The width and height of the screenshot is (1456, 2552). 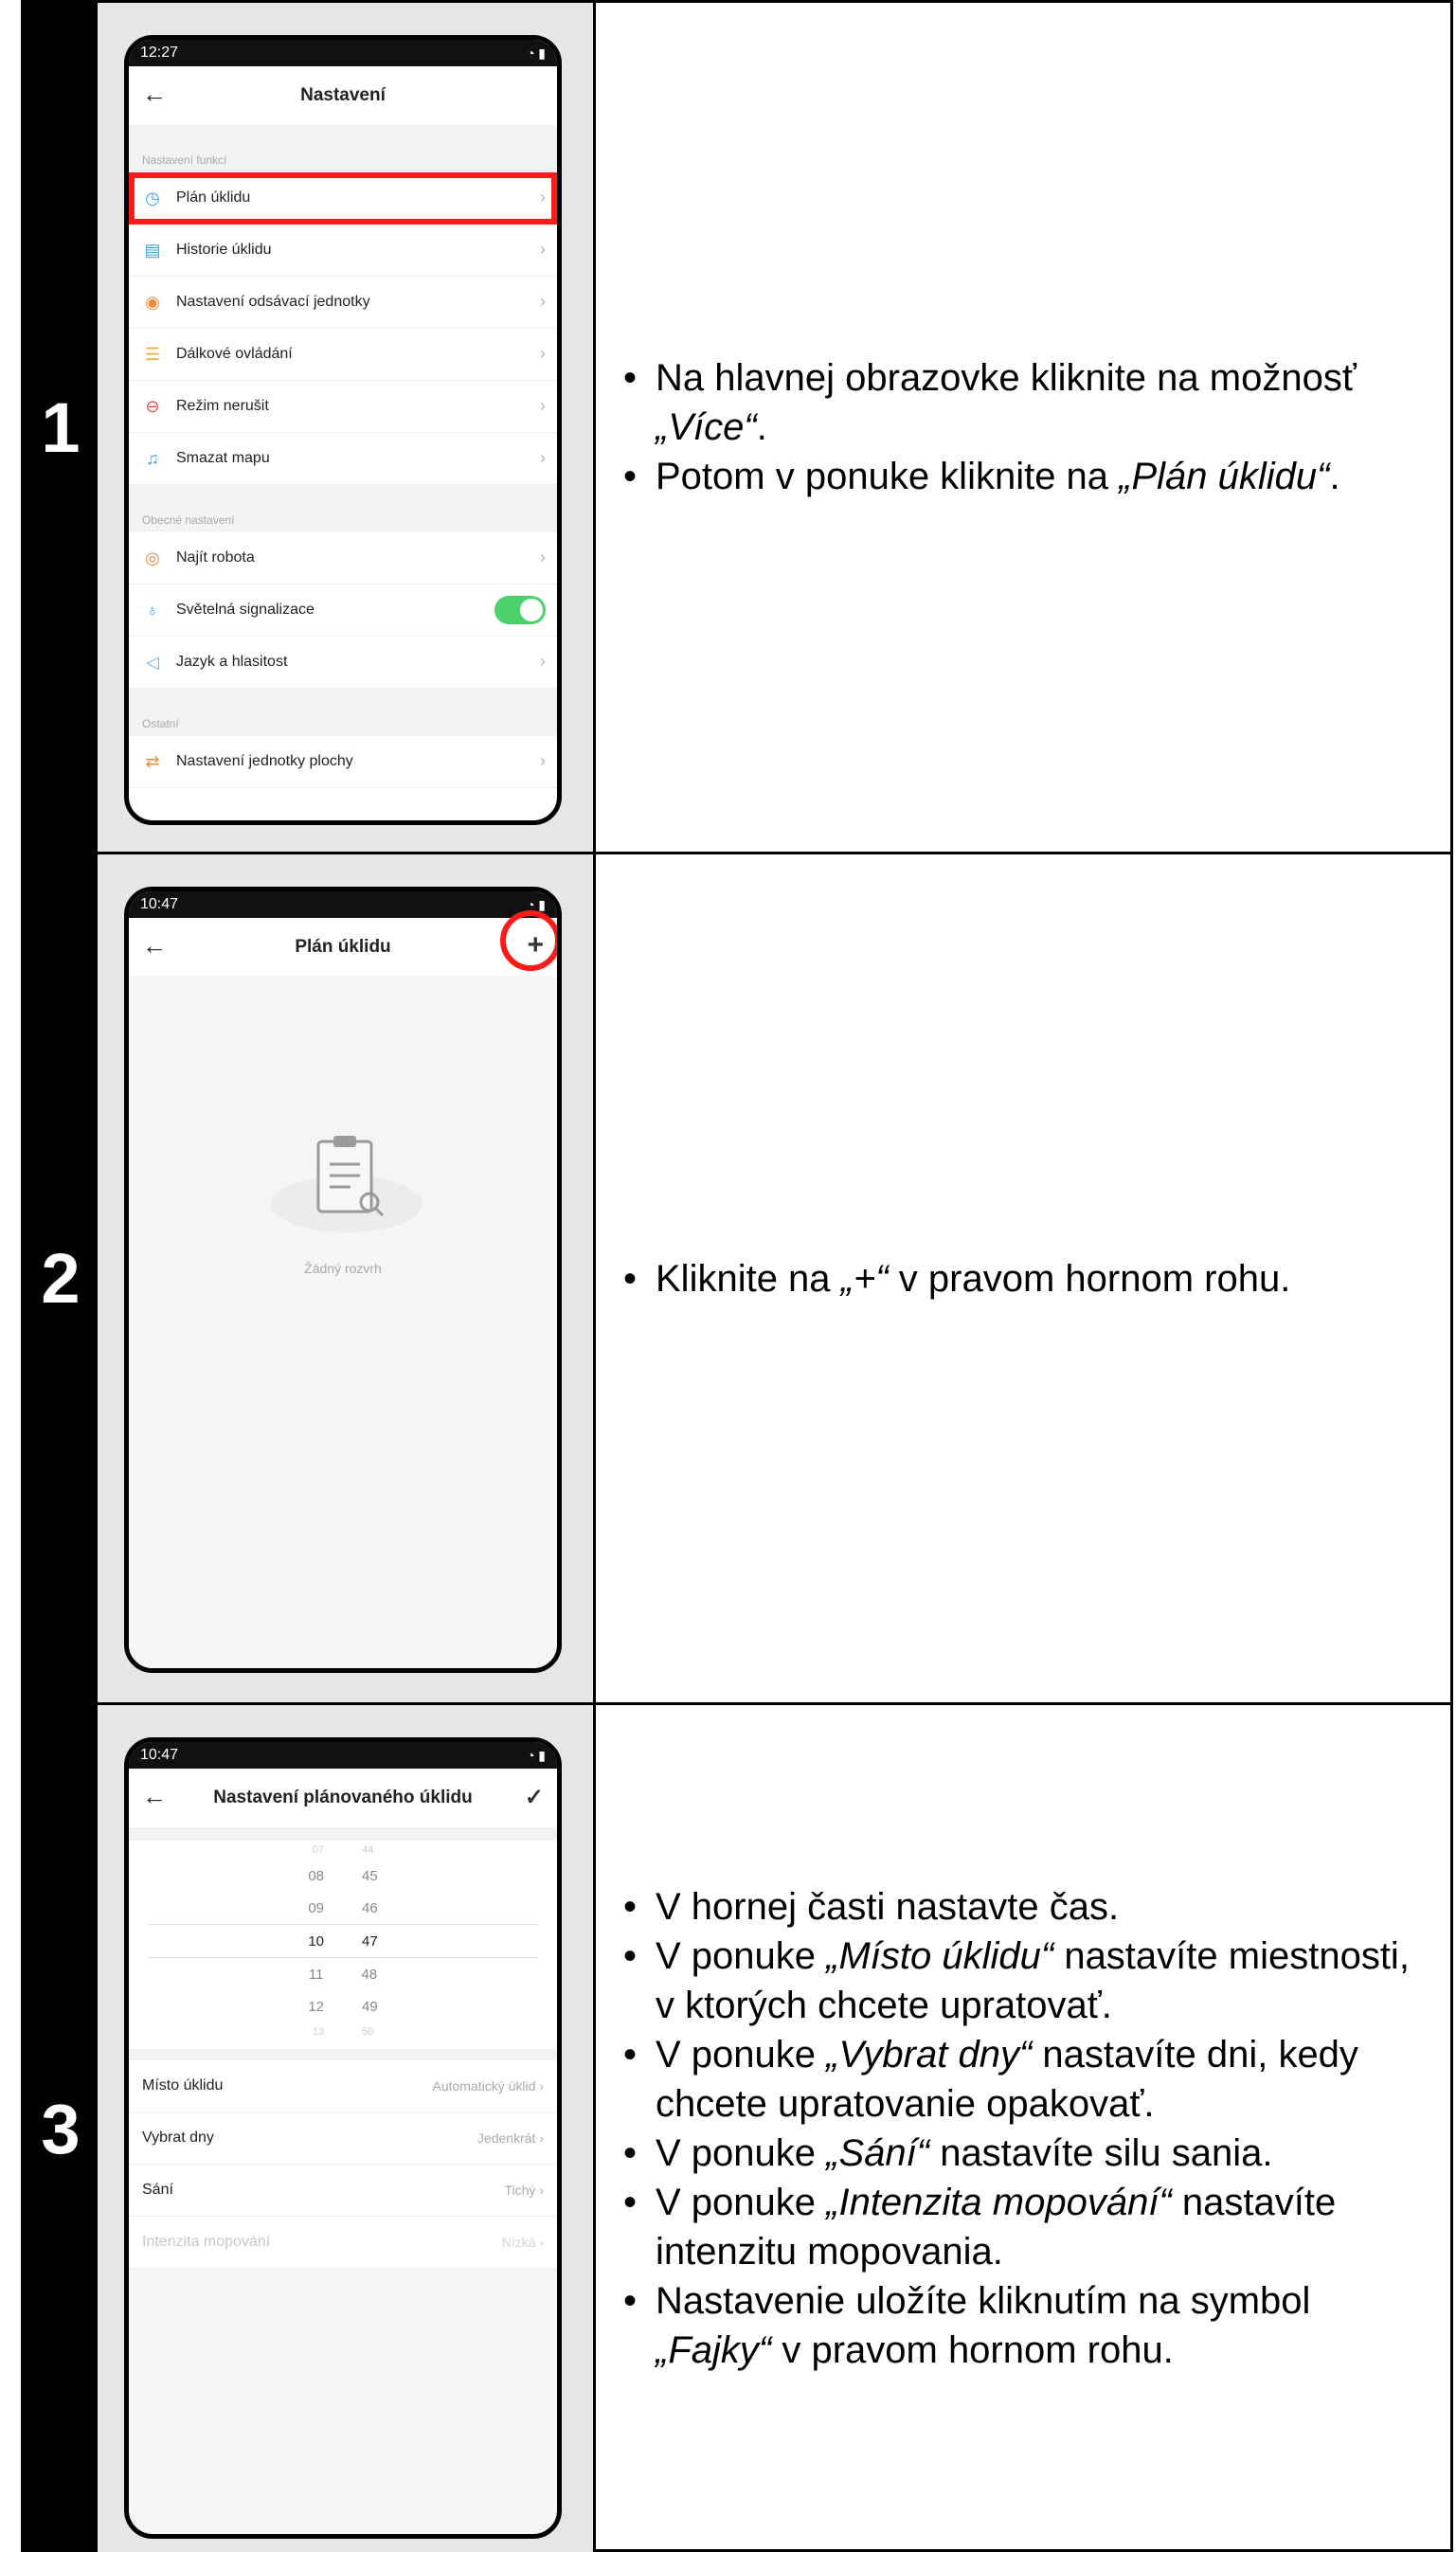 I want to click on menu-item-label: Nastavení jednotky plochy, so click(x=264, y=761).